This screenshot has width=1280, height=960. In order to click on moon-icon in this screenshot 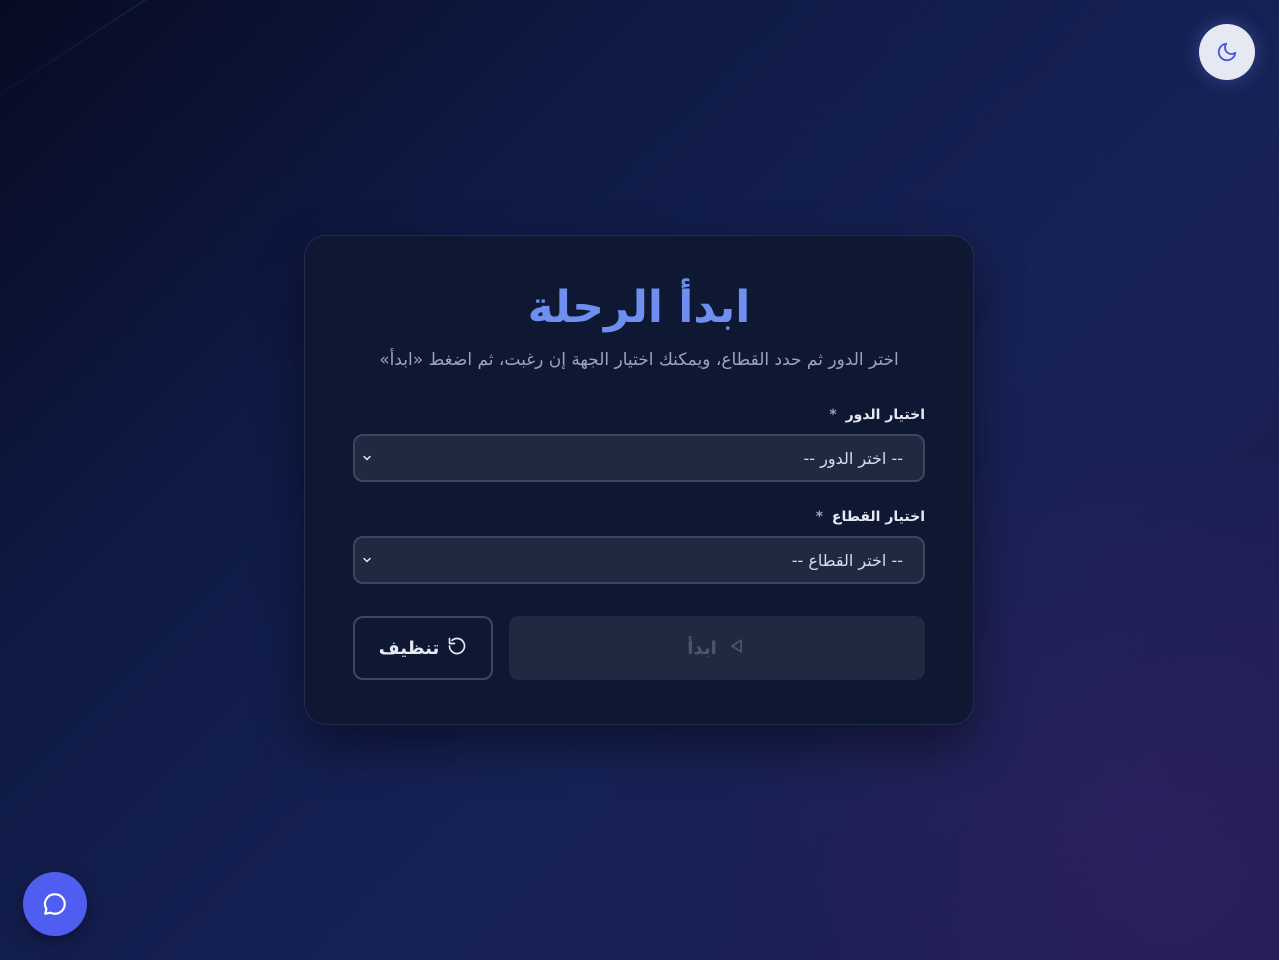, I will do `click(1228, 52)`.